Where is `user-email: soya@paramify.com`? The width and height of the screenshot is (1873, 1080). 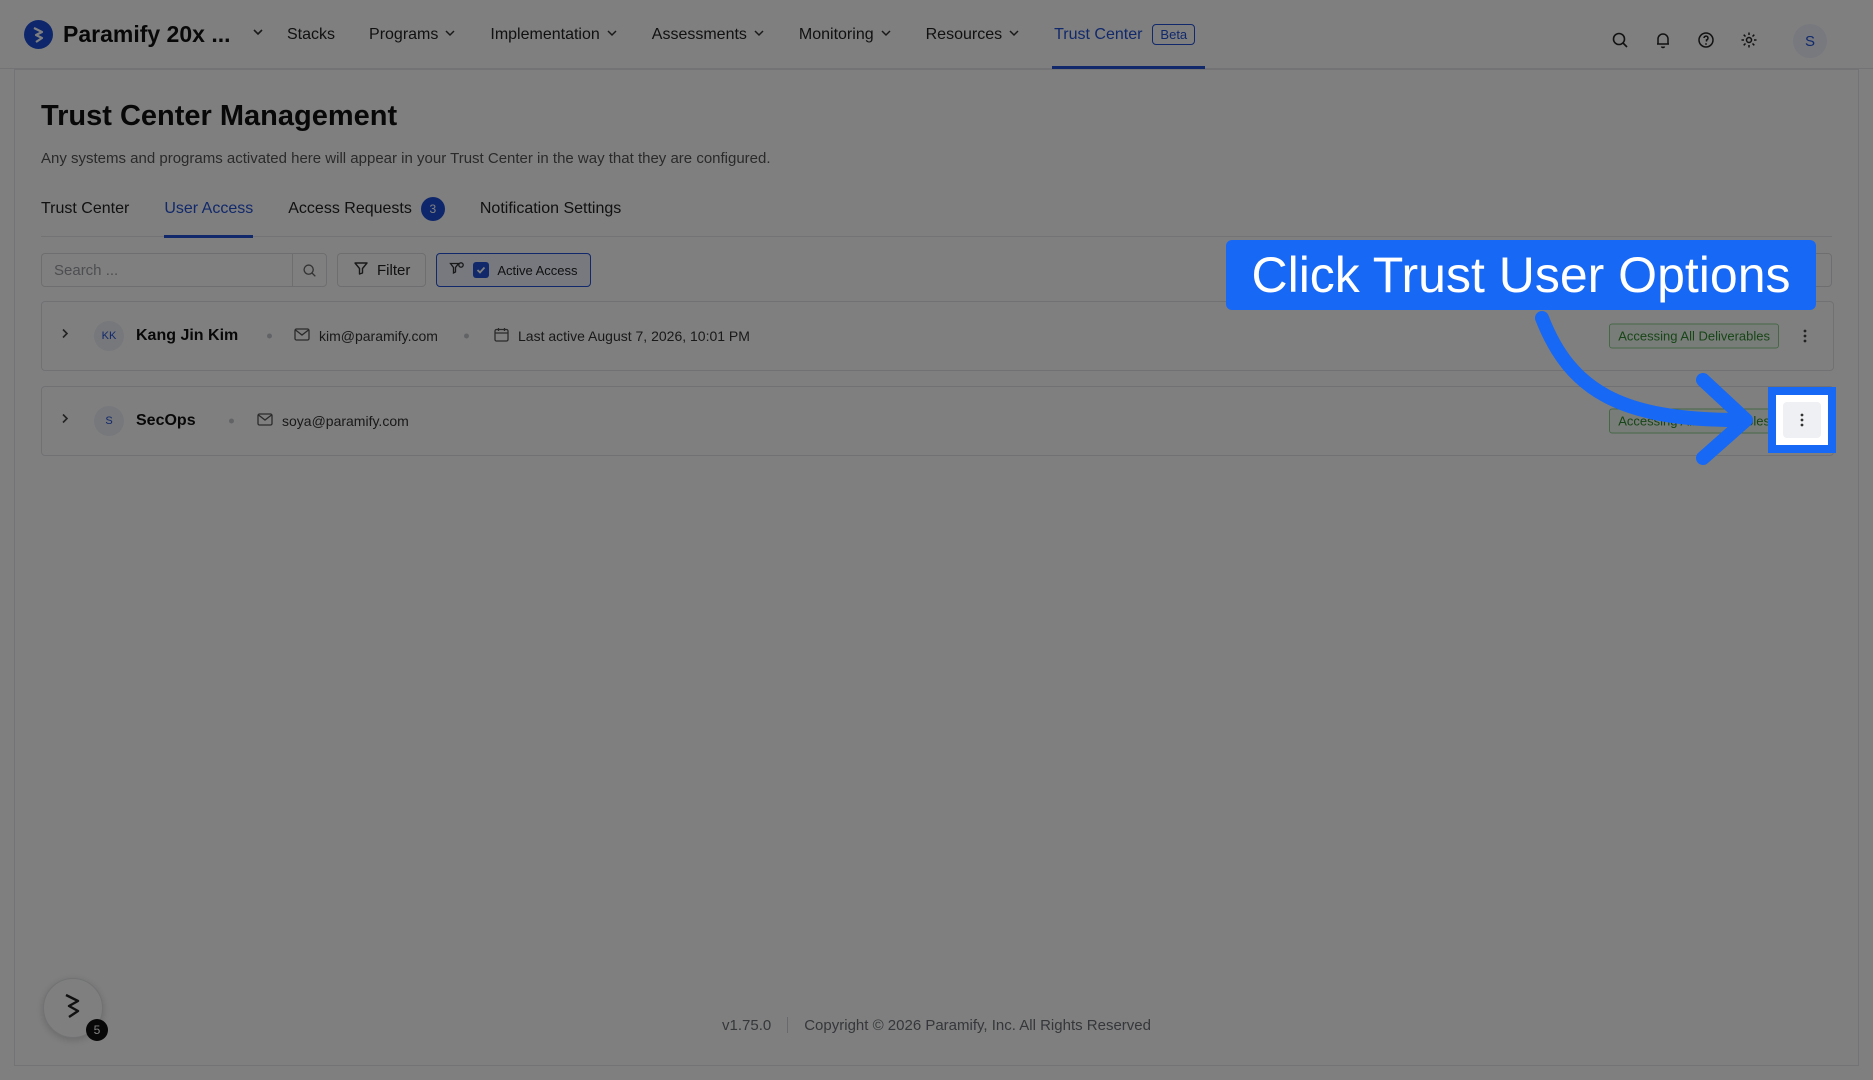 user-email: soya@paramify.com is located at coordinates (333, 421).